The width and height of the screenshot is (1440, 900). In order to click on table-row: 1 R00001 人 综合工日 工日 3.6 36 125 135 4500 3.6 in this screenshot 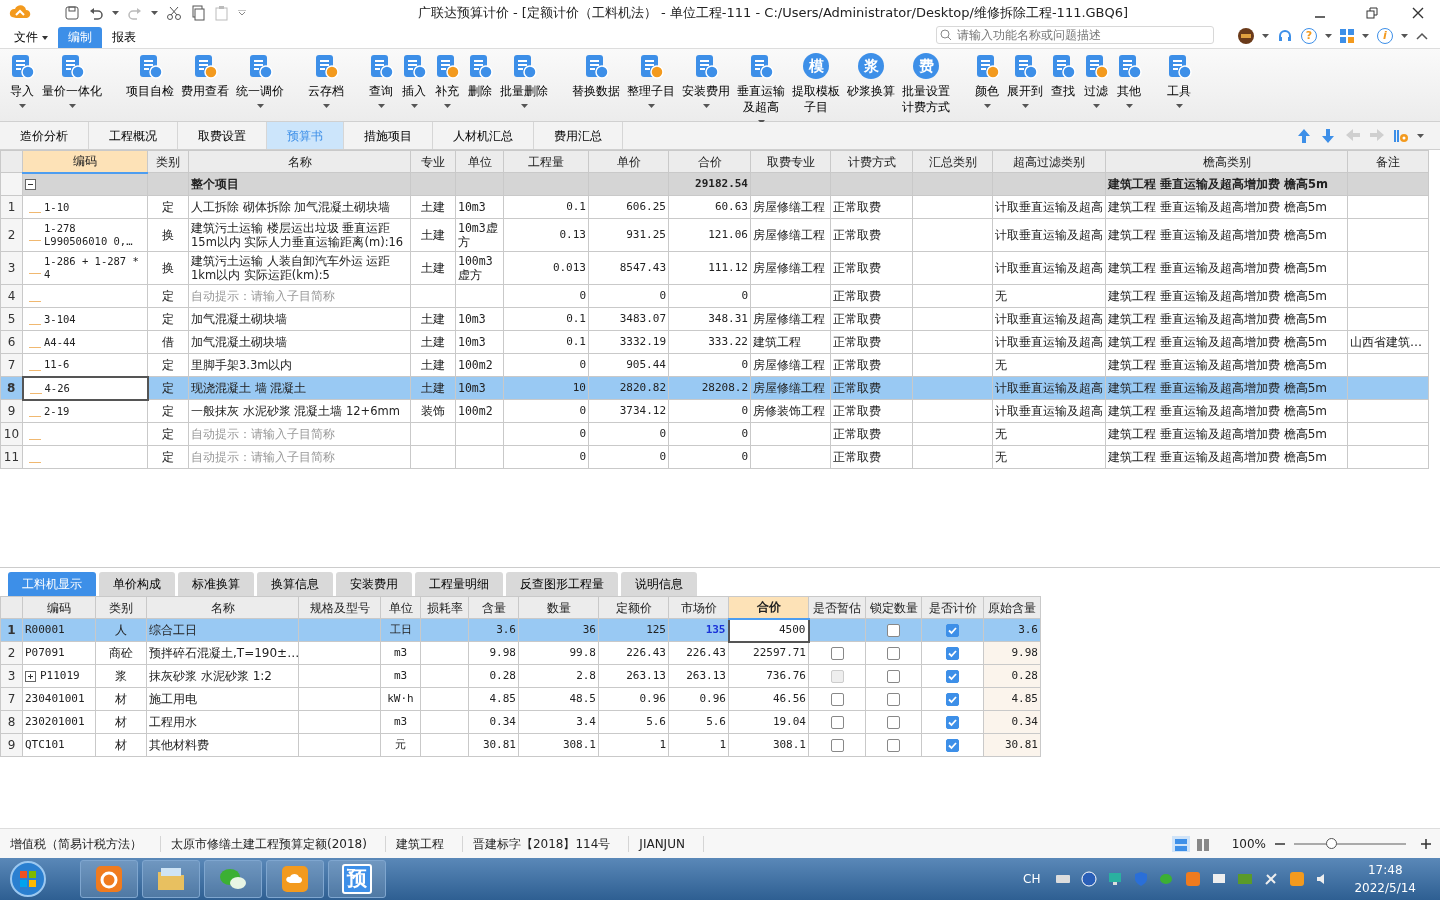, I will do `click(520, 630)`.